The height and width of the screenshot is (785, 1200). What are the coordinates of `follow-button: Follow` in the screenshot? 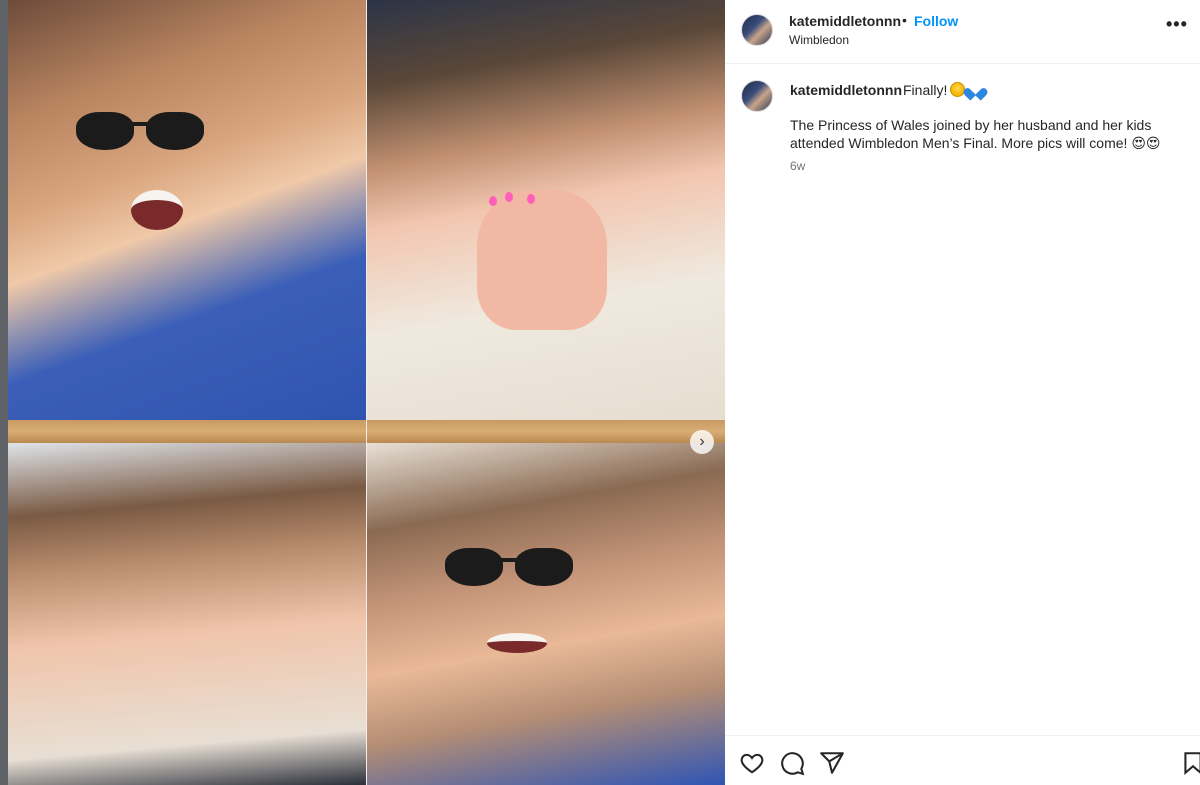 It's located at (936, 21).